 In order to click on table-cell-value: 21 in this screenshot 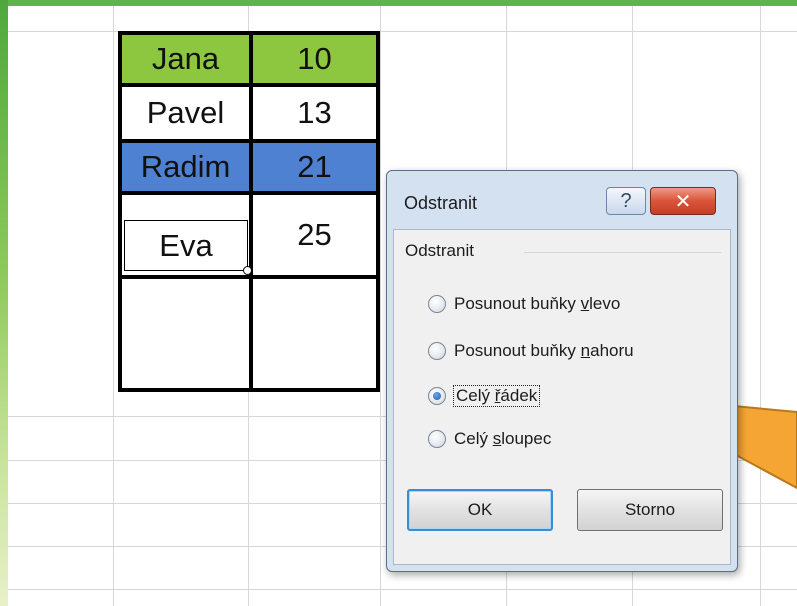, I will do `click(314, 167)`.